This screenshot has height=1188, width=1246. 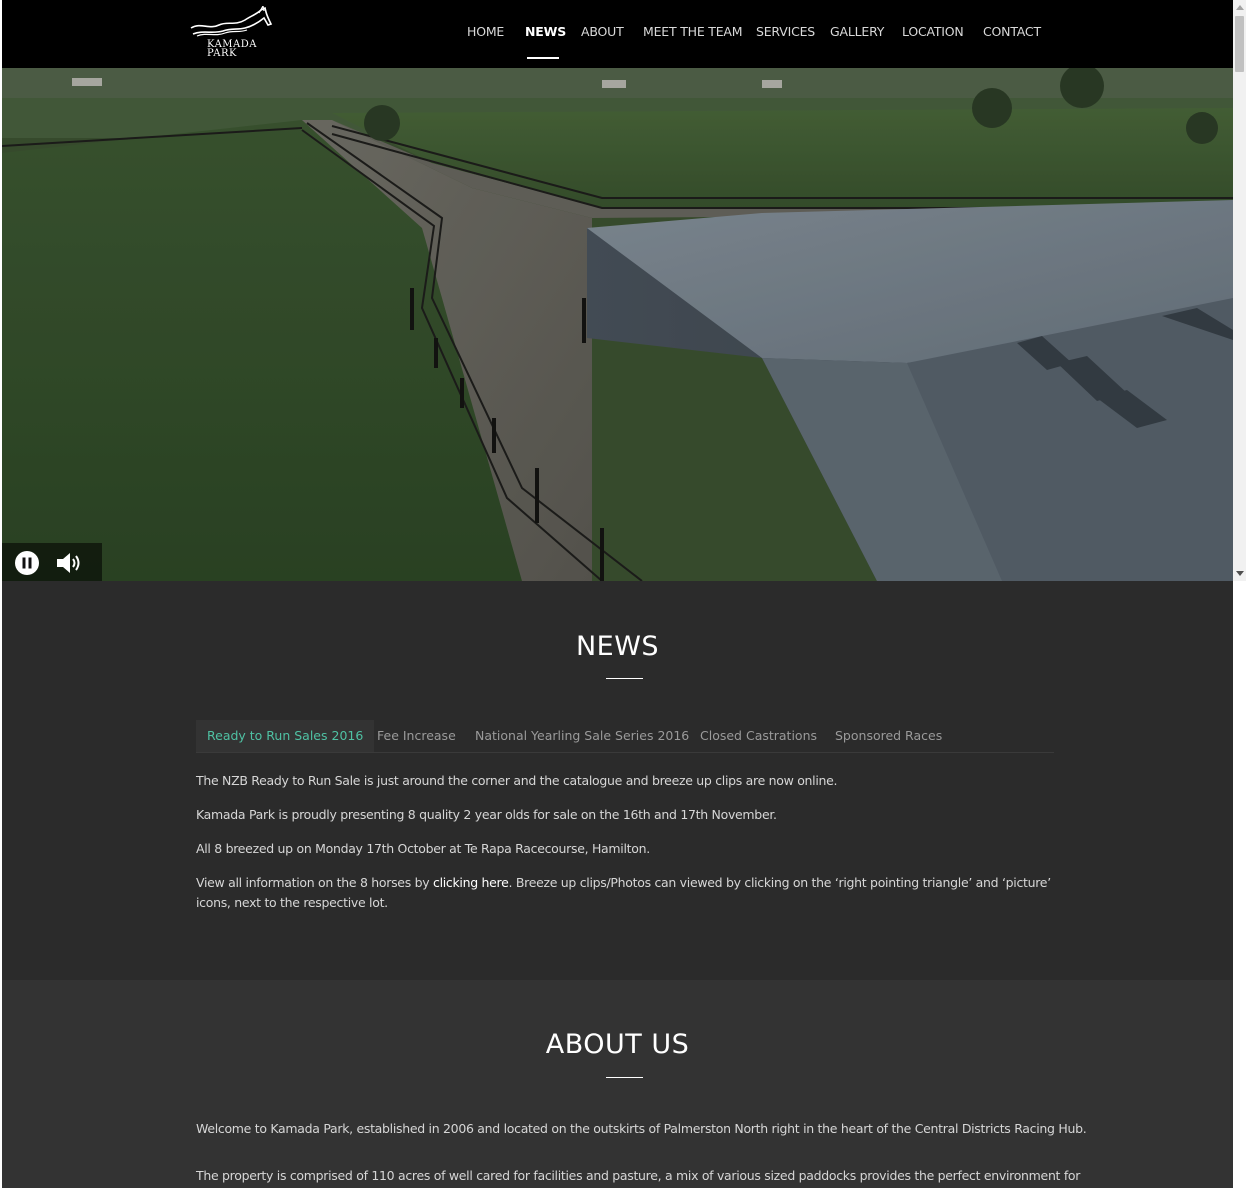 I want to click on scroll-down-arrow-icon, so click(x=1240, y=573).